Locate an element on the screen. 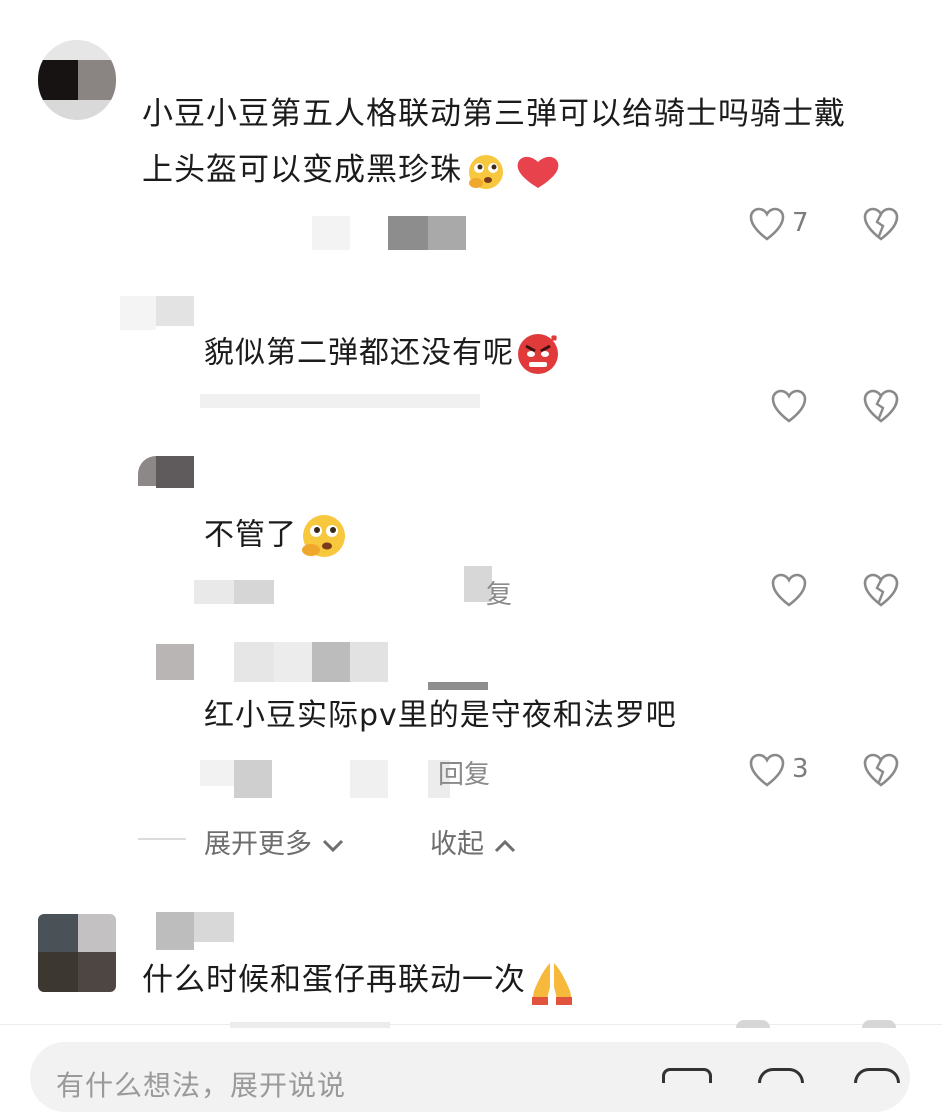 The width and height of the screenshot is (942, 1112). comment-text: 什么时候和蛋仔再联动一次 is located at coordinates (360, 980).